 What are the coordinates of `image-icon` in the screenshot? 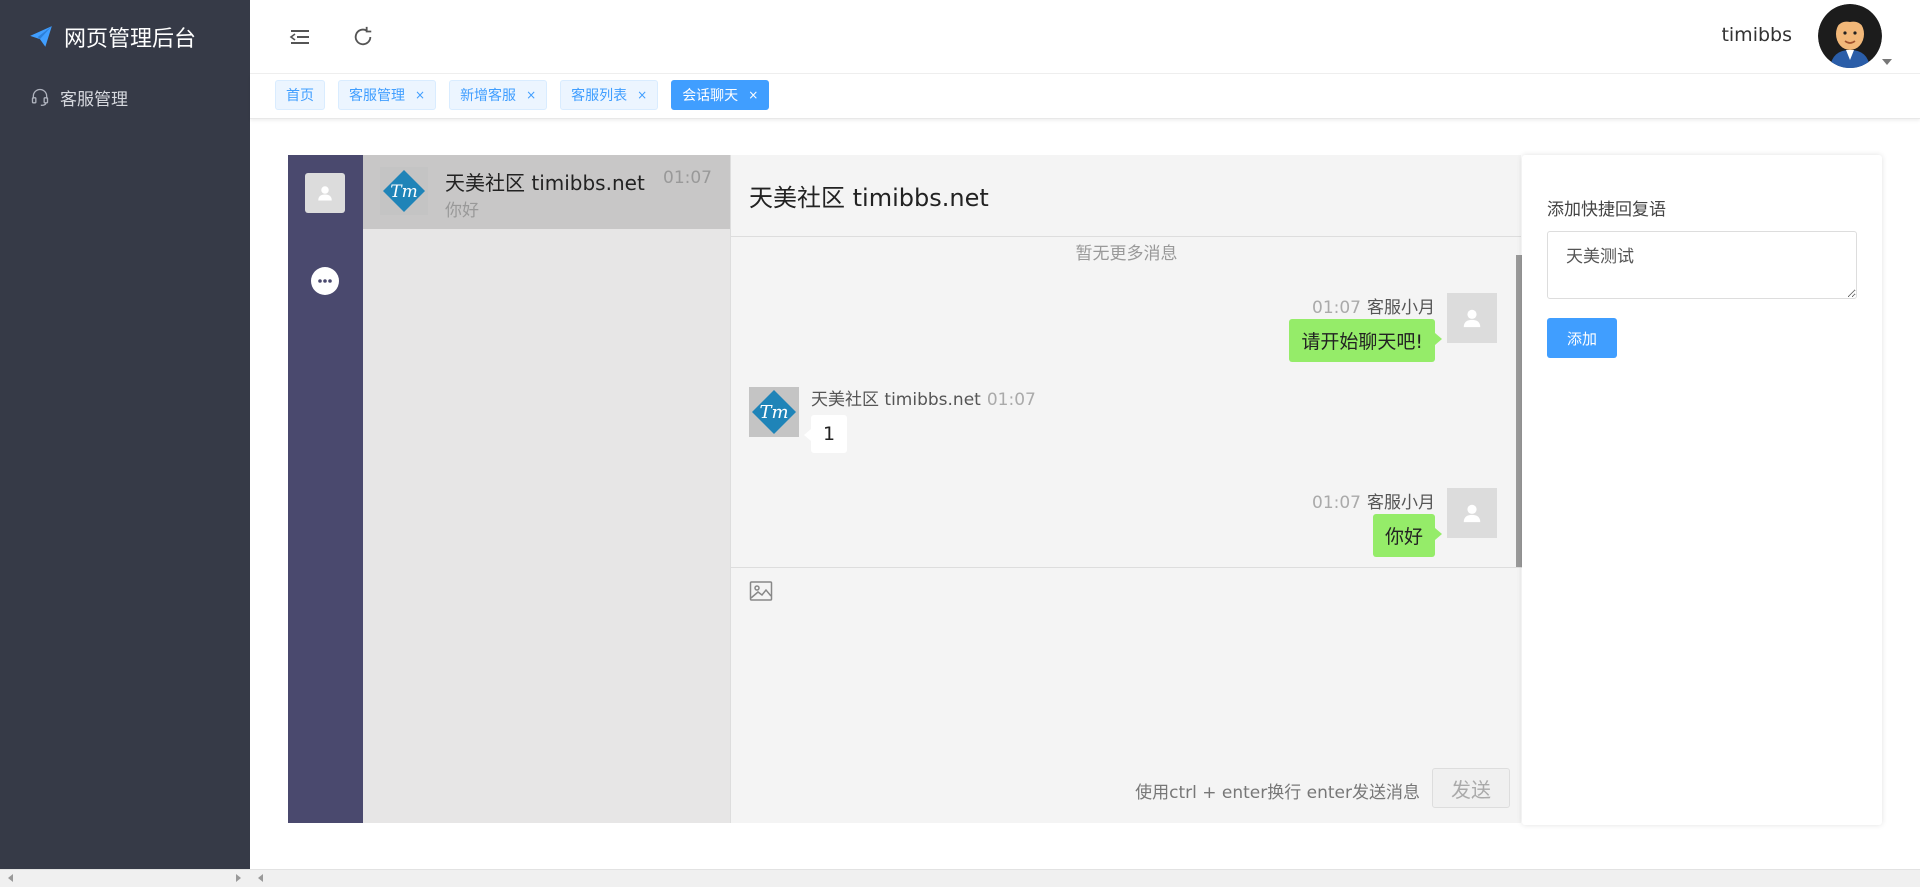 It's located at (761, 591).